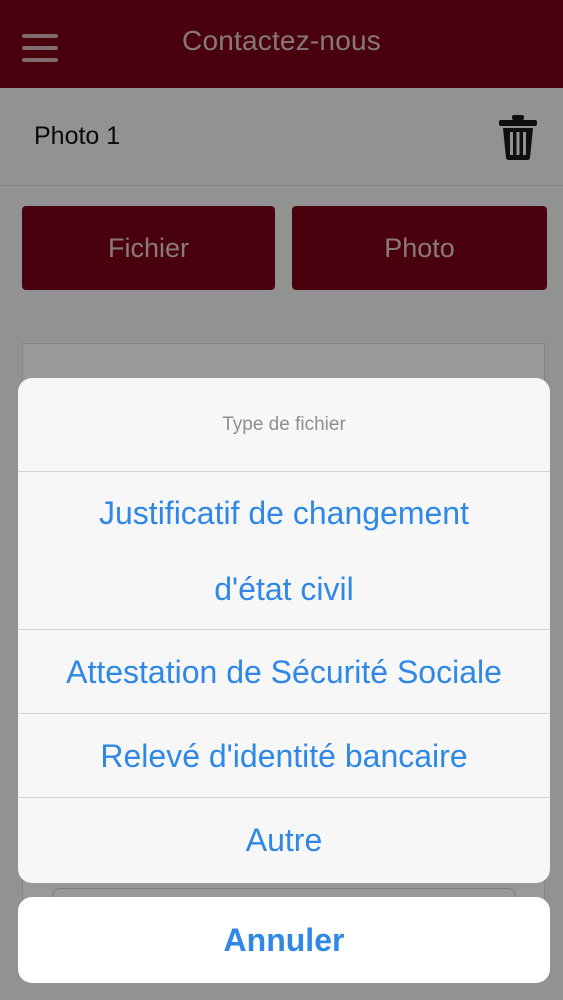  I want to click on option-label-line2: d'état civil, so click(284, 588).